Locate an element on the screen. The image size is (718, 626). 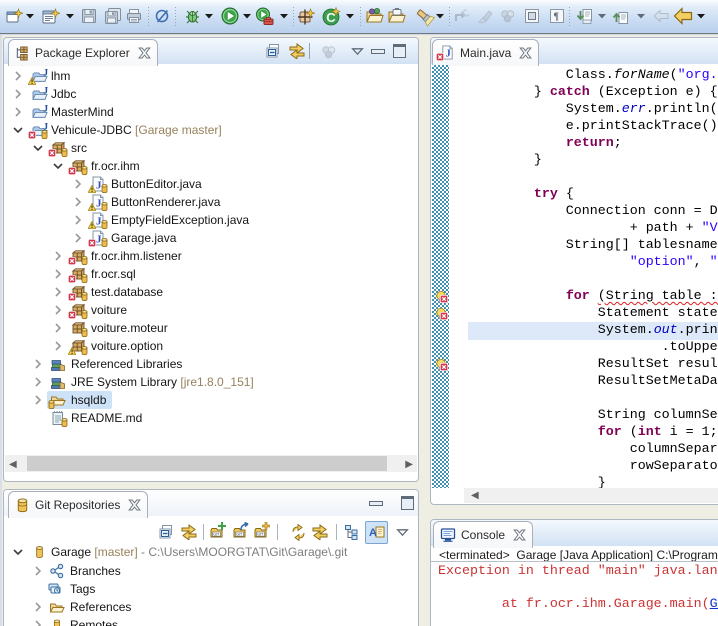
svg-text: A is located at coordinates (373, 533).